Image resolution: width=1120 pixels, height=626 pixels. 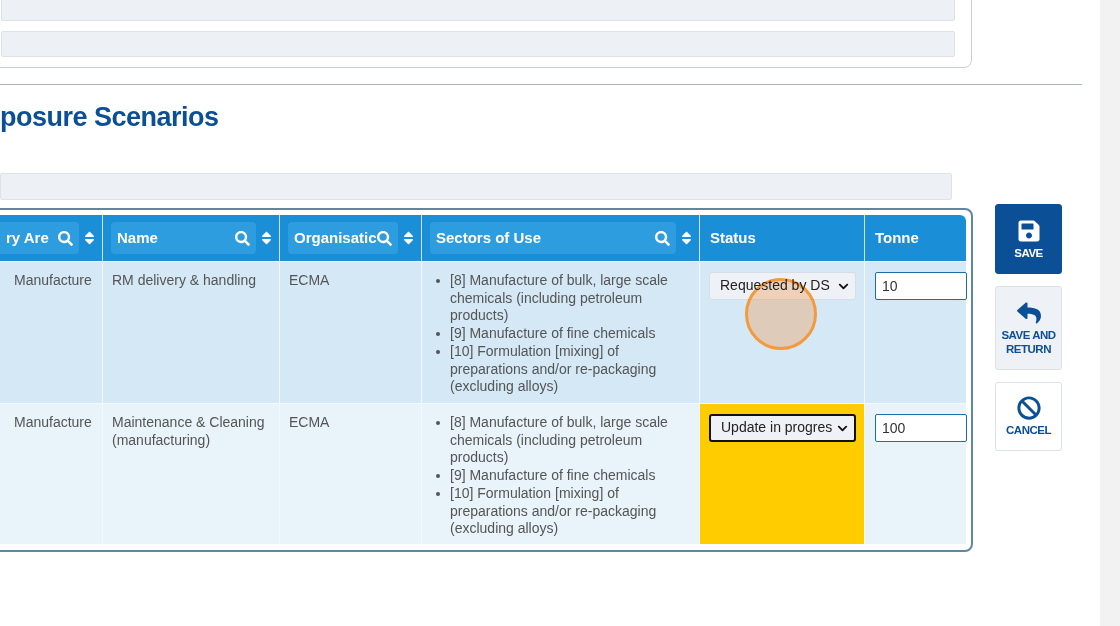 What do you see at coordinates (188, 431) in the screenshot?
I see `table-cell: Maintenance & Cleaning (manufacturing)` at bounding box center [188, 431].